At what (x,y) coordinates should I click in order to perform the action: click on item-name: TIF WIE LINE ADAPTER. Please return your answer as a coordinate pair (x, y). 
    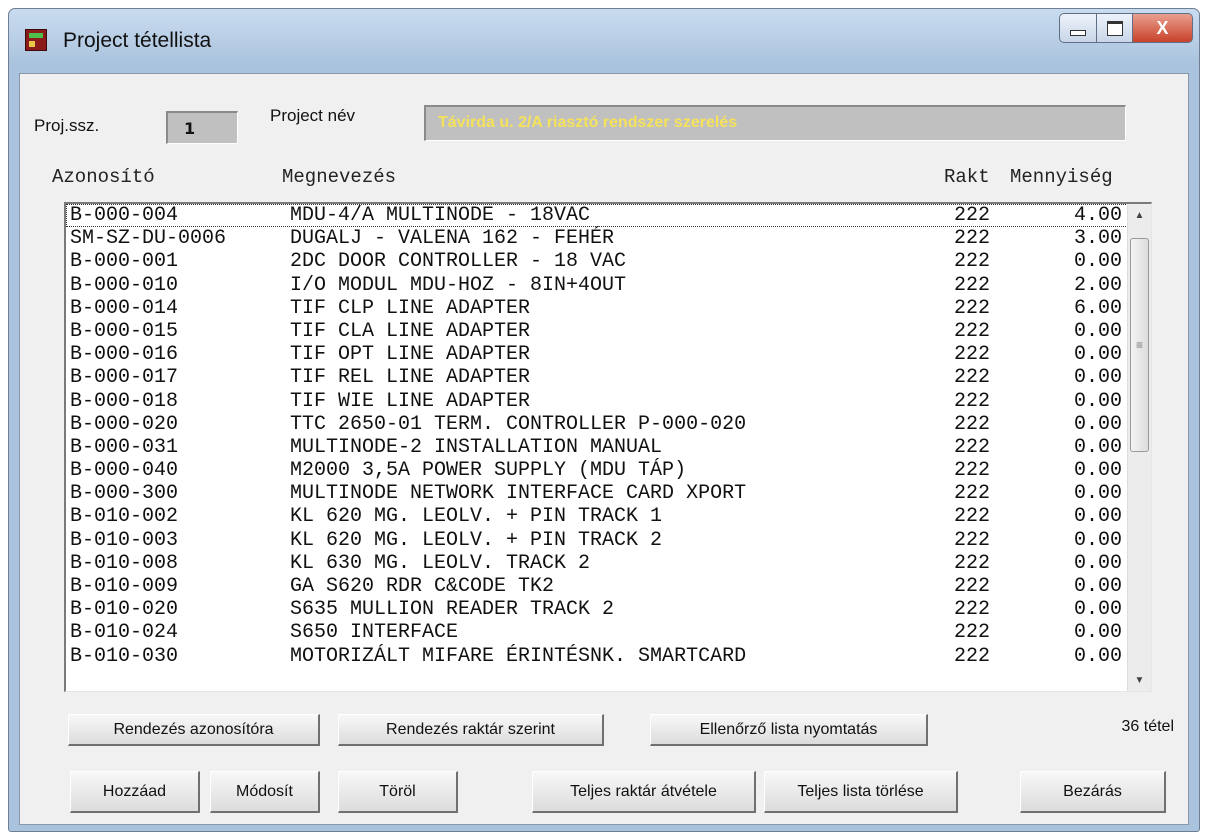
    Looking at the image, I should click on (410, 401).